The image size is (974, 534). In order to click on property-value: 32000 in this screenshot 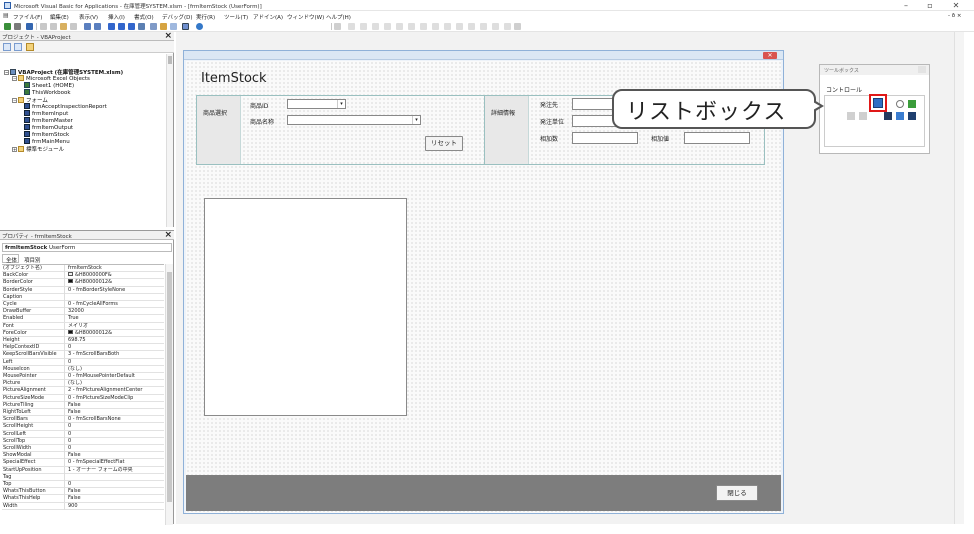, I will do `click(116, 311)`.